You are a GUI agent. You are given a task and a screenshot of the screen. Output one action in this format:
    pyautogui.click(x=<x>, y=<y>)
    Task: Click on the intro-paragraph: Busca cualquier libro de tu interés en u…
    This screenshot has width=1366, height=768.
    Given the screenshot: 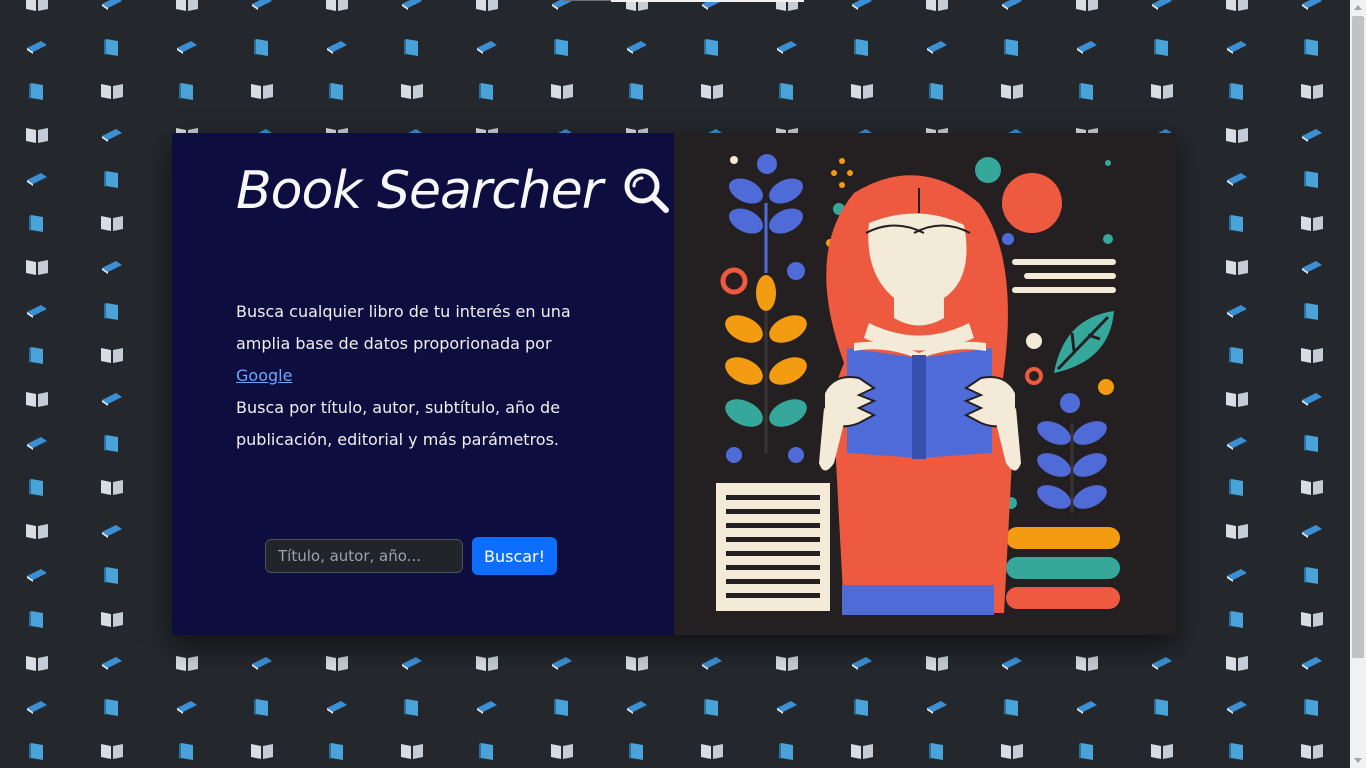 What is the action you would take?
    pyautogui.click(x=416, y=344)
    